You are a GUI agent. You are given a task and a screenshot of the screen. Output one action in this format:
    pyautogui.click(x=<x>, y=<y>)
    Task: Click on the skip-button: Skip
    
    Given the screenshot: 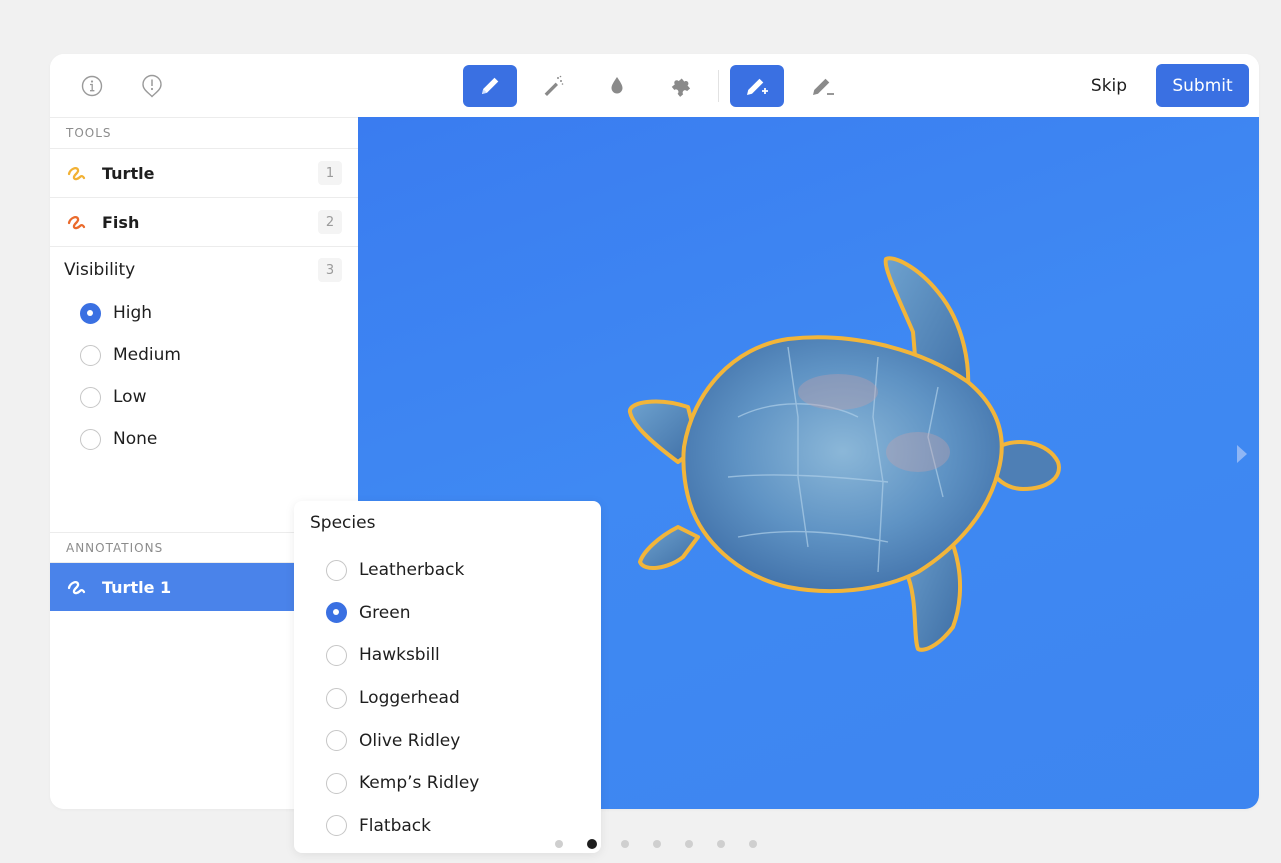 What is the action you would take?
    pyautogui.click(x=1109, y=86)
    